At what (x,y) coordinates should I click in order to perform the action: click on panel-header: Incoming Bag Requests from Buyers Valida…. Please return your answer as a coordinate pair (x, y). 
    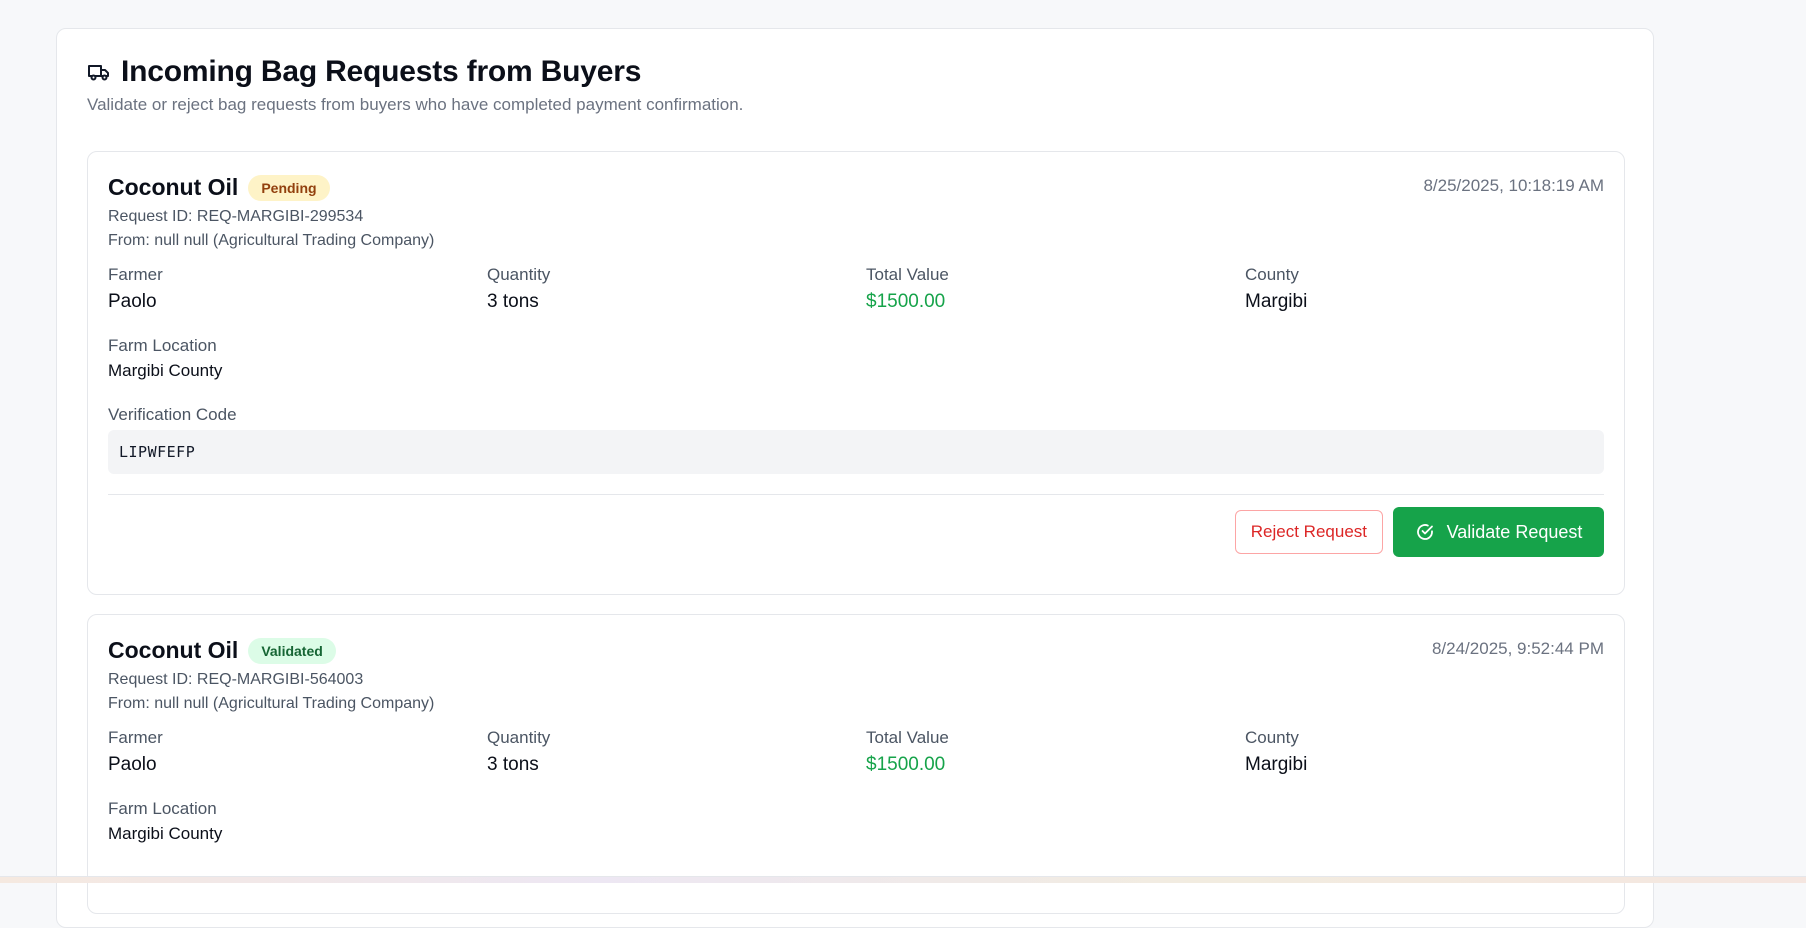
    Looking at the image, I should click on (415, 85).